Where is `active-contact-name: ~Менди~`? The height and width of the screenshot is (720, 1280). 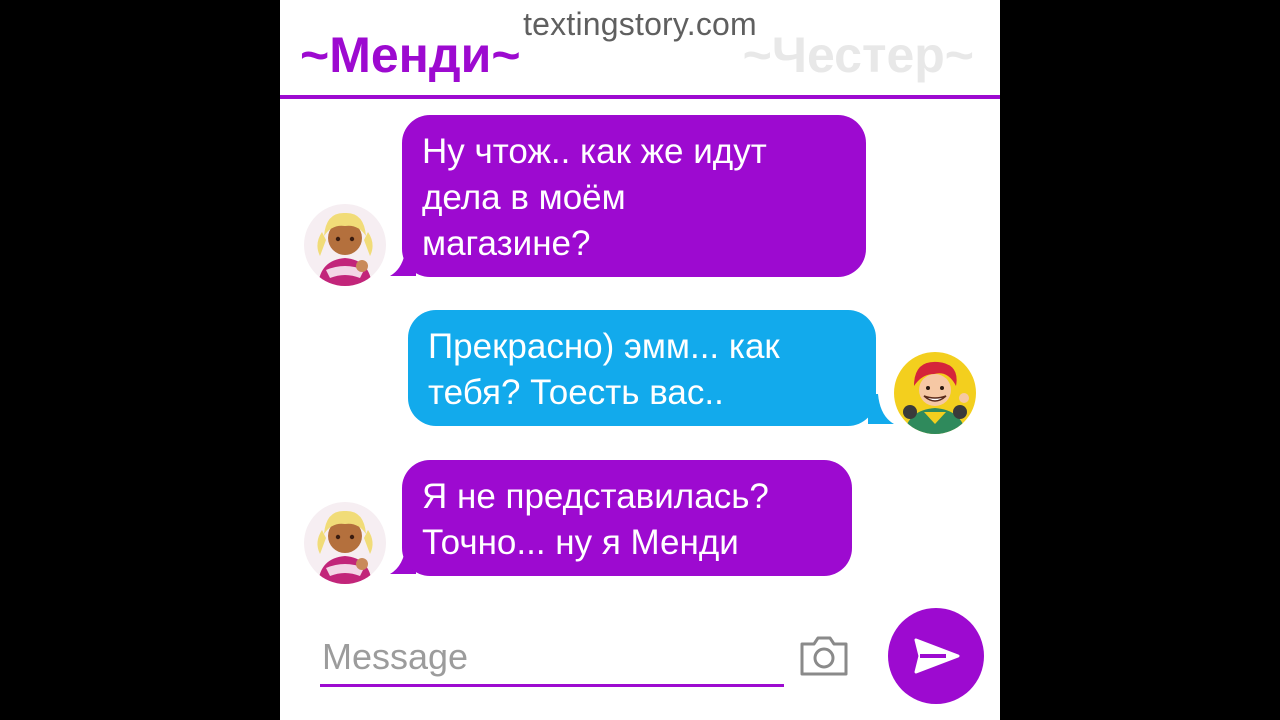
active-contact-name: ~Менди~ is located at coordinates (410, 55).